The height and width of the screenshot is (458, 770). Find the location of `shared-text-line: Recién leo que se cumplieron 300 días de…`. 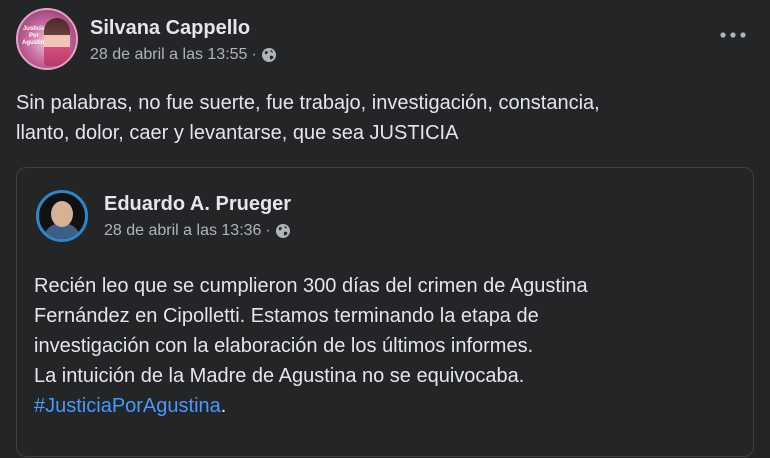

shared-text-line: Recién leo que se cumplieron 300 días de… is located at coordinates (311, 286).